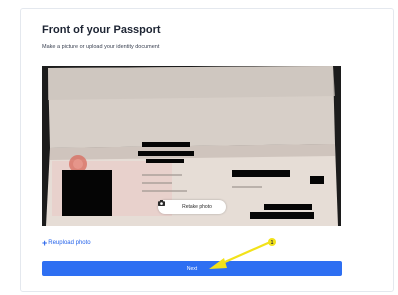 The height and width of the screenshot is (295, 398). I want to click on reupload-photo-link: + Reupload photo, so click(66, 243).